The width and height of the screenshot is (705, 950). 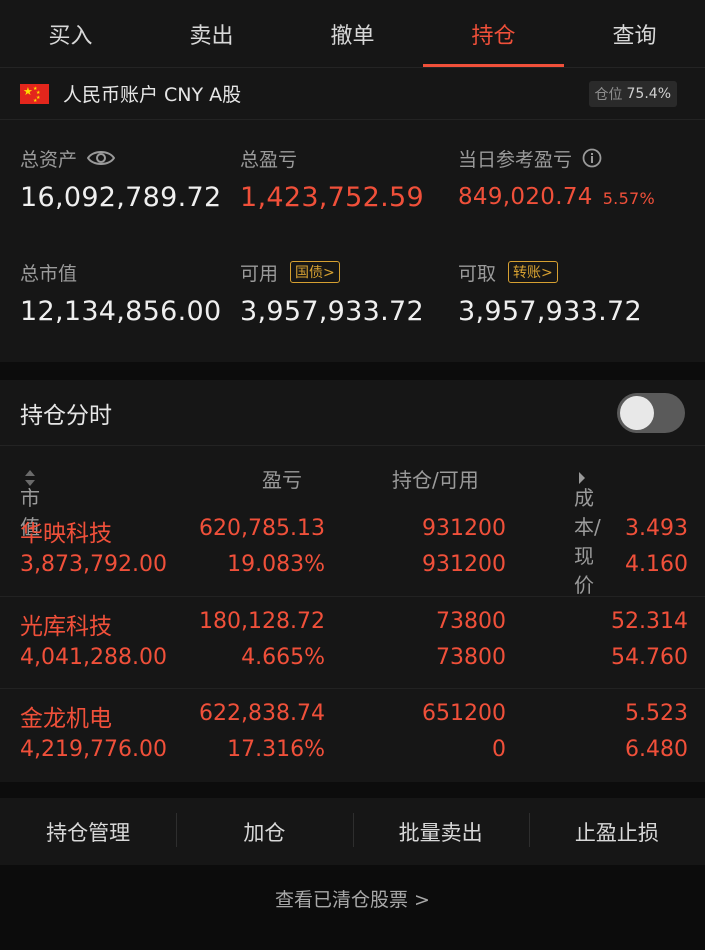 What do you see at coordinates (464, 528) in the screenshot?
I see `stock-position: 931200` at bounding box center [464, 528].